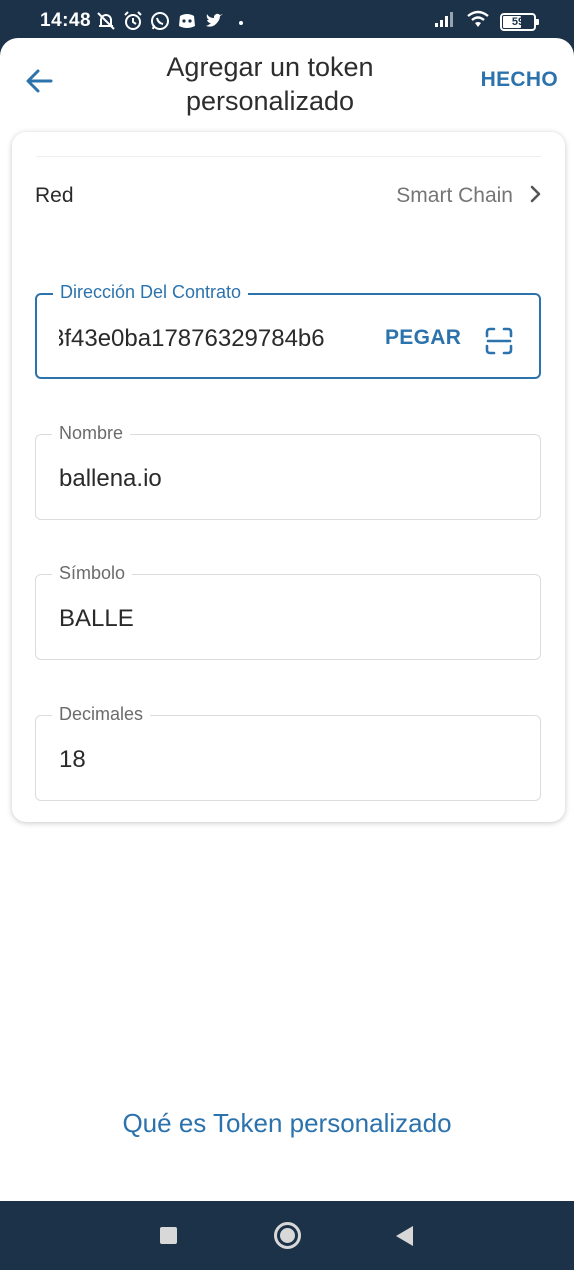  Describe the element at coordinates (106, 21) in the screenshot. I see `muted-alarm-icon` at that location.